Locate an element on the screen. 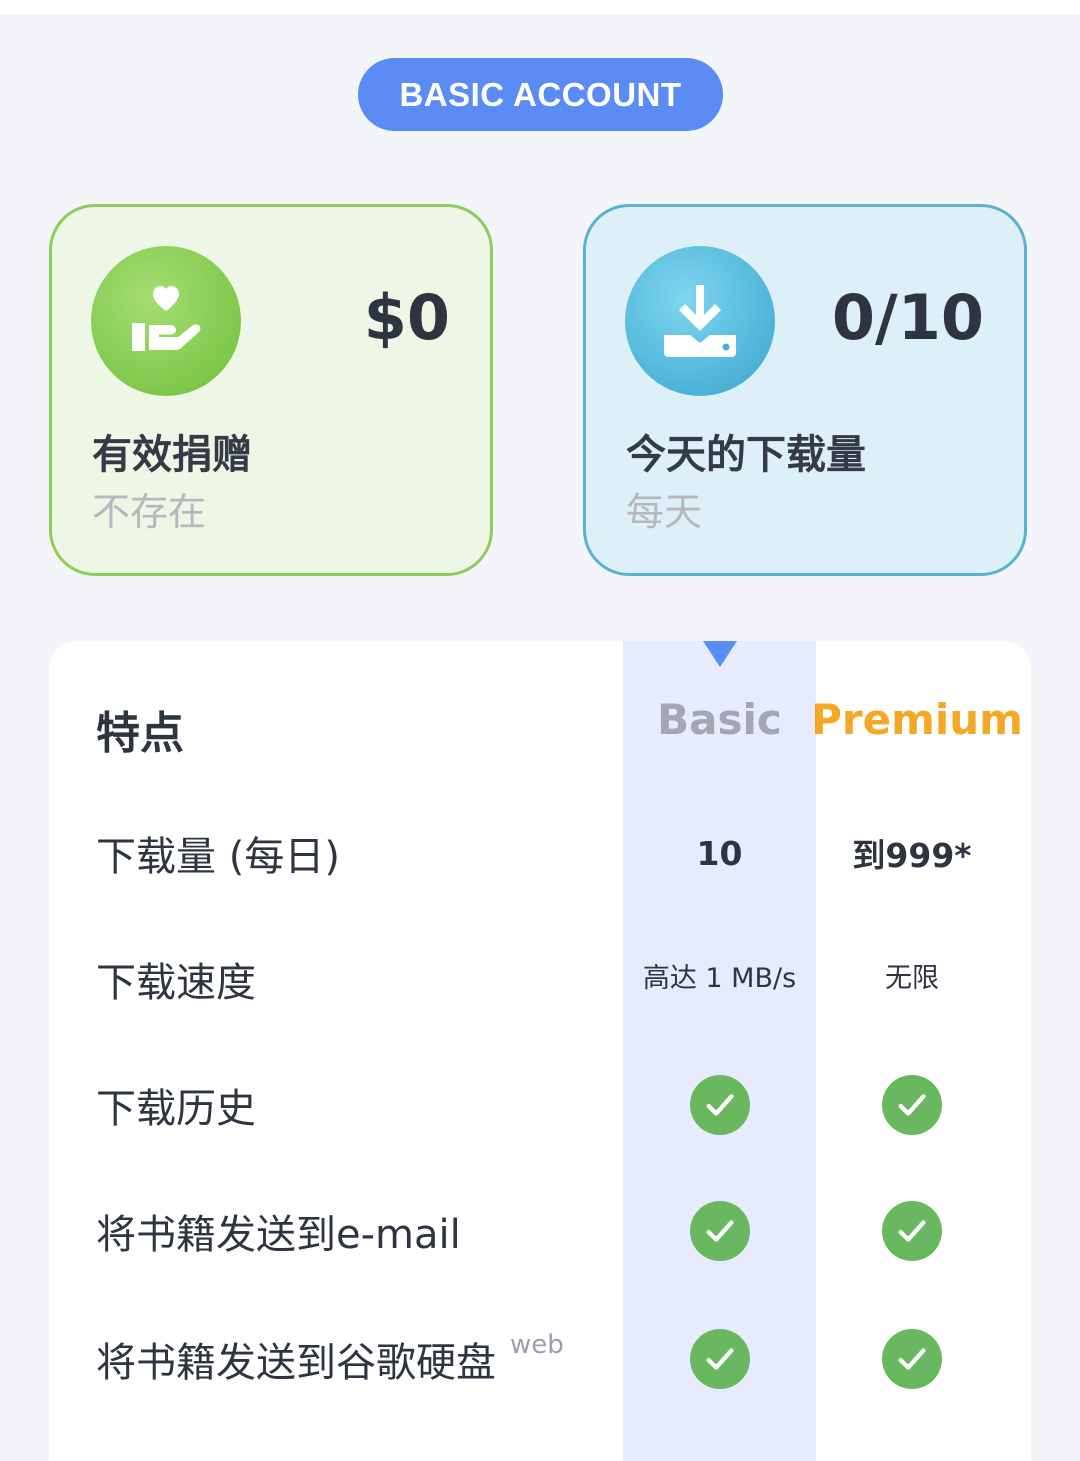  downloads-period: 每天 is located at coordinates (664, 512).